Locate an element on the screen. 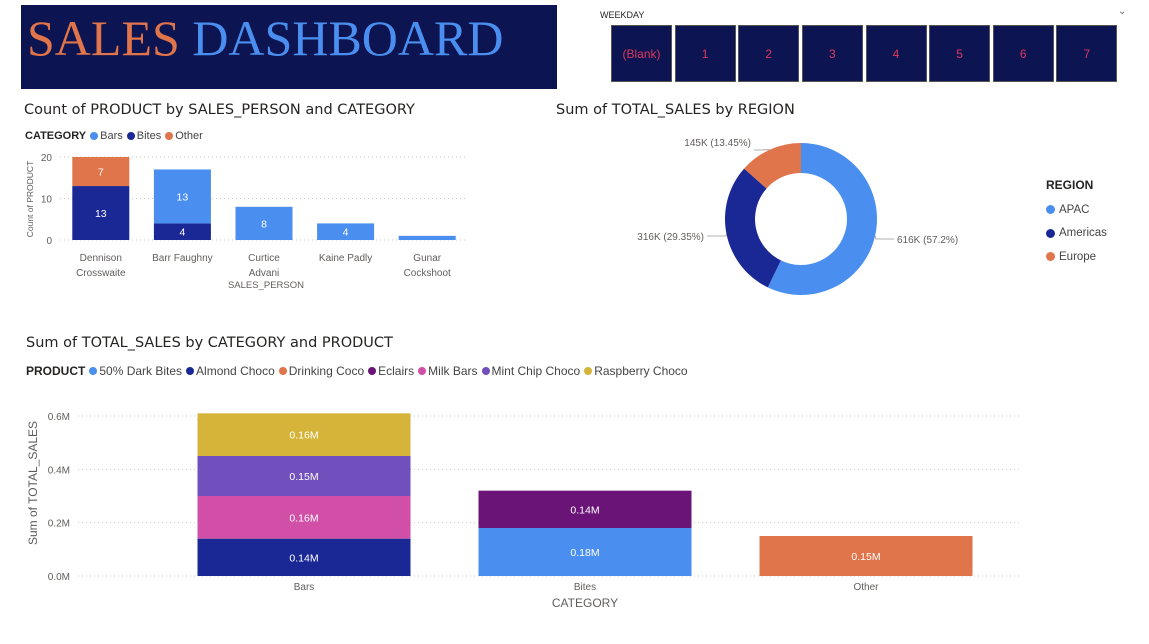  x-tick-label: Bars is located at coordinates (304, 587).